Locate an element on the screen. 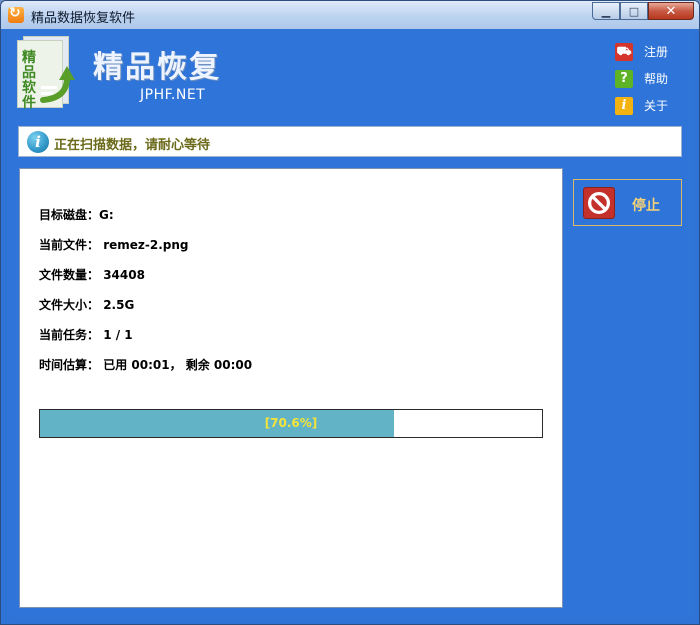  menu-item-label: 帮助 is located at coordinates (656, 79).